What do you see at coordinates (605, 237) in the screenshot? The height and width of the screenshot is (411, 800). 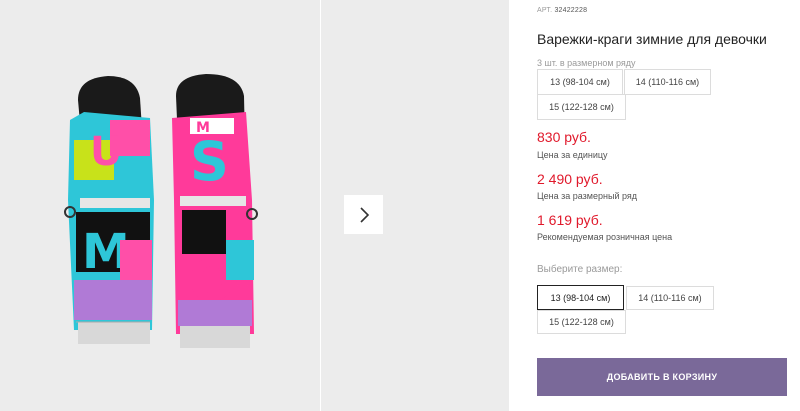 I see `price-retail-note: Рекомендуемая розничная цена` at bounding box center [605, 237].